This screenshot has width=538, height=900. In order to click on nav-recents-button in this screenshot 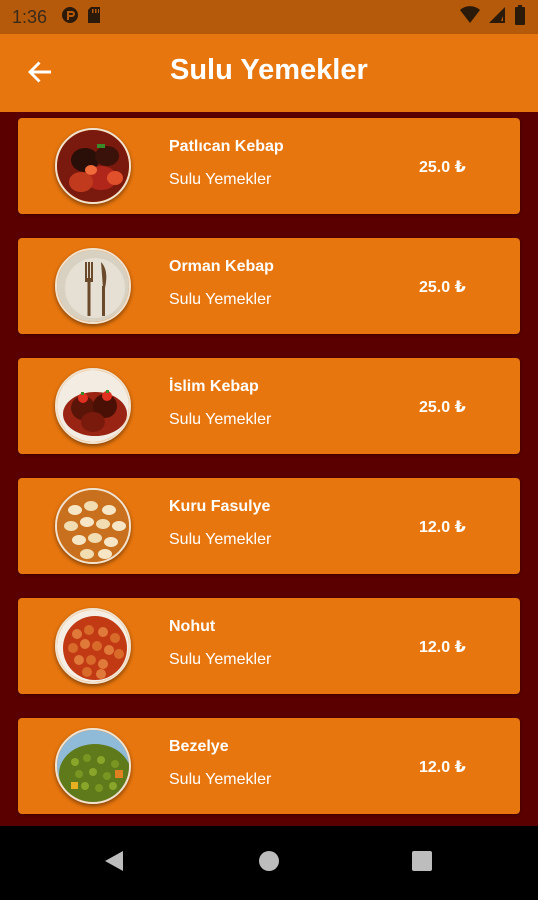, I will do `click(422, 863)`.